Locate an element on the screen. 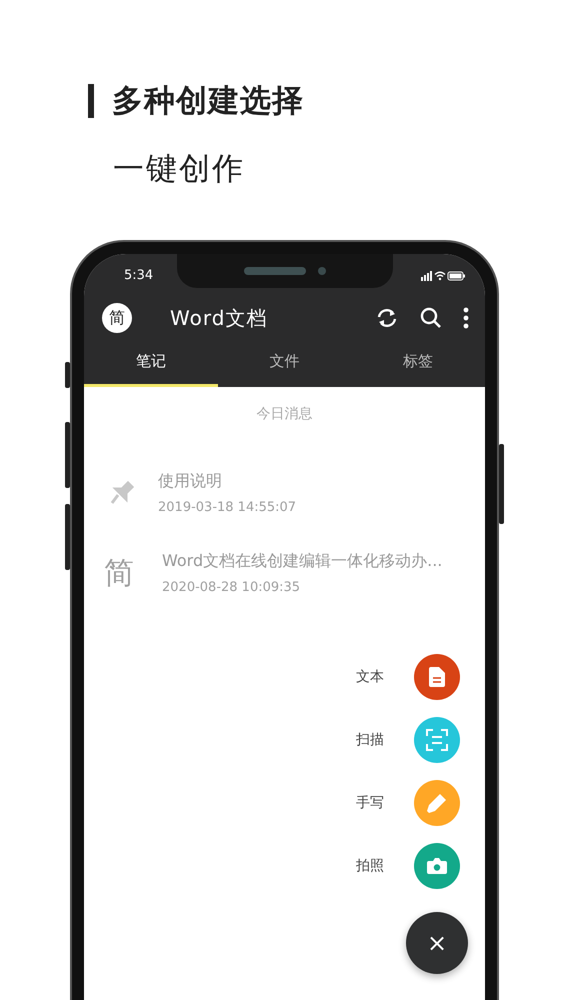 The image size is (563, 1000). note-date: 2019-03-18 14:55:07 is located at coordinates (227, 507).